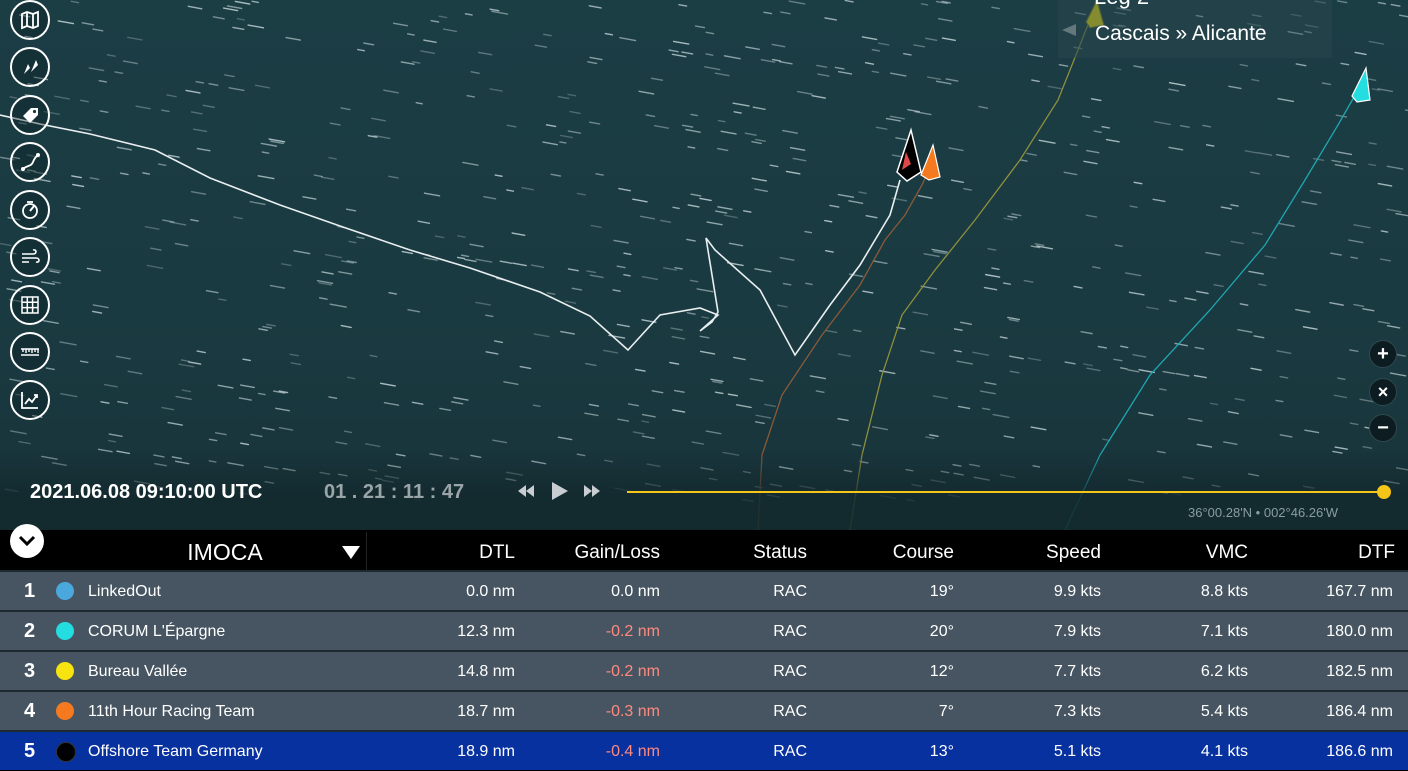  I want to click on chart-icon, so click(29, 400).